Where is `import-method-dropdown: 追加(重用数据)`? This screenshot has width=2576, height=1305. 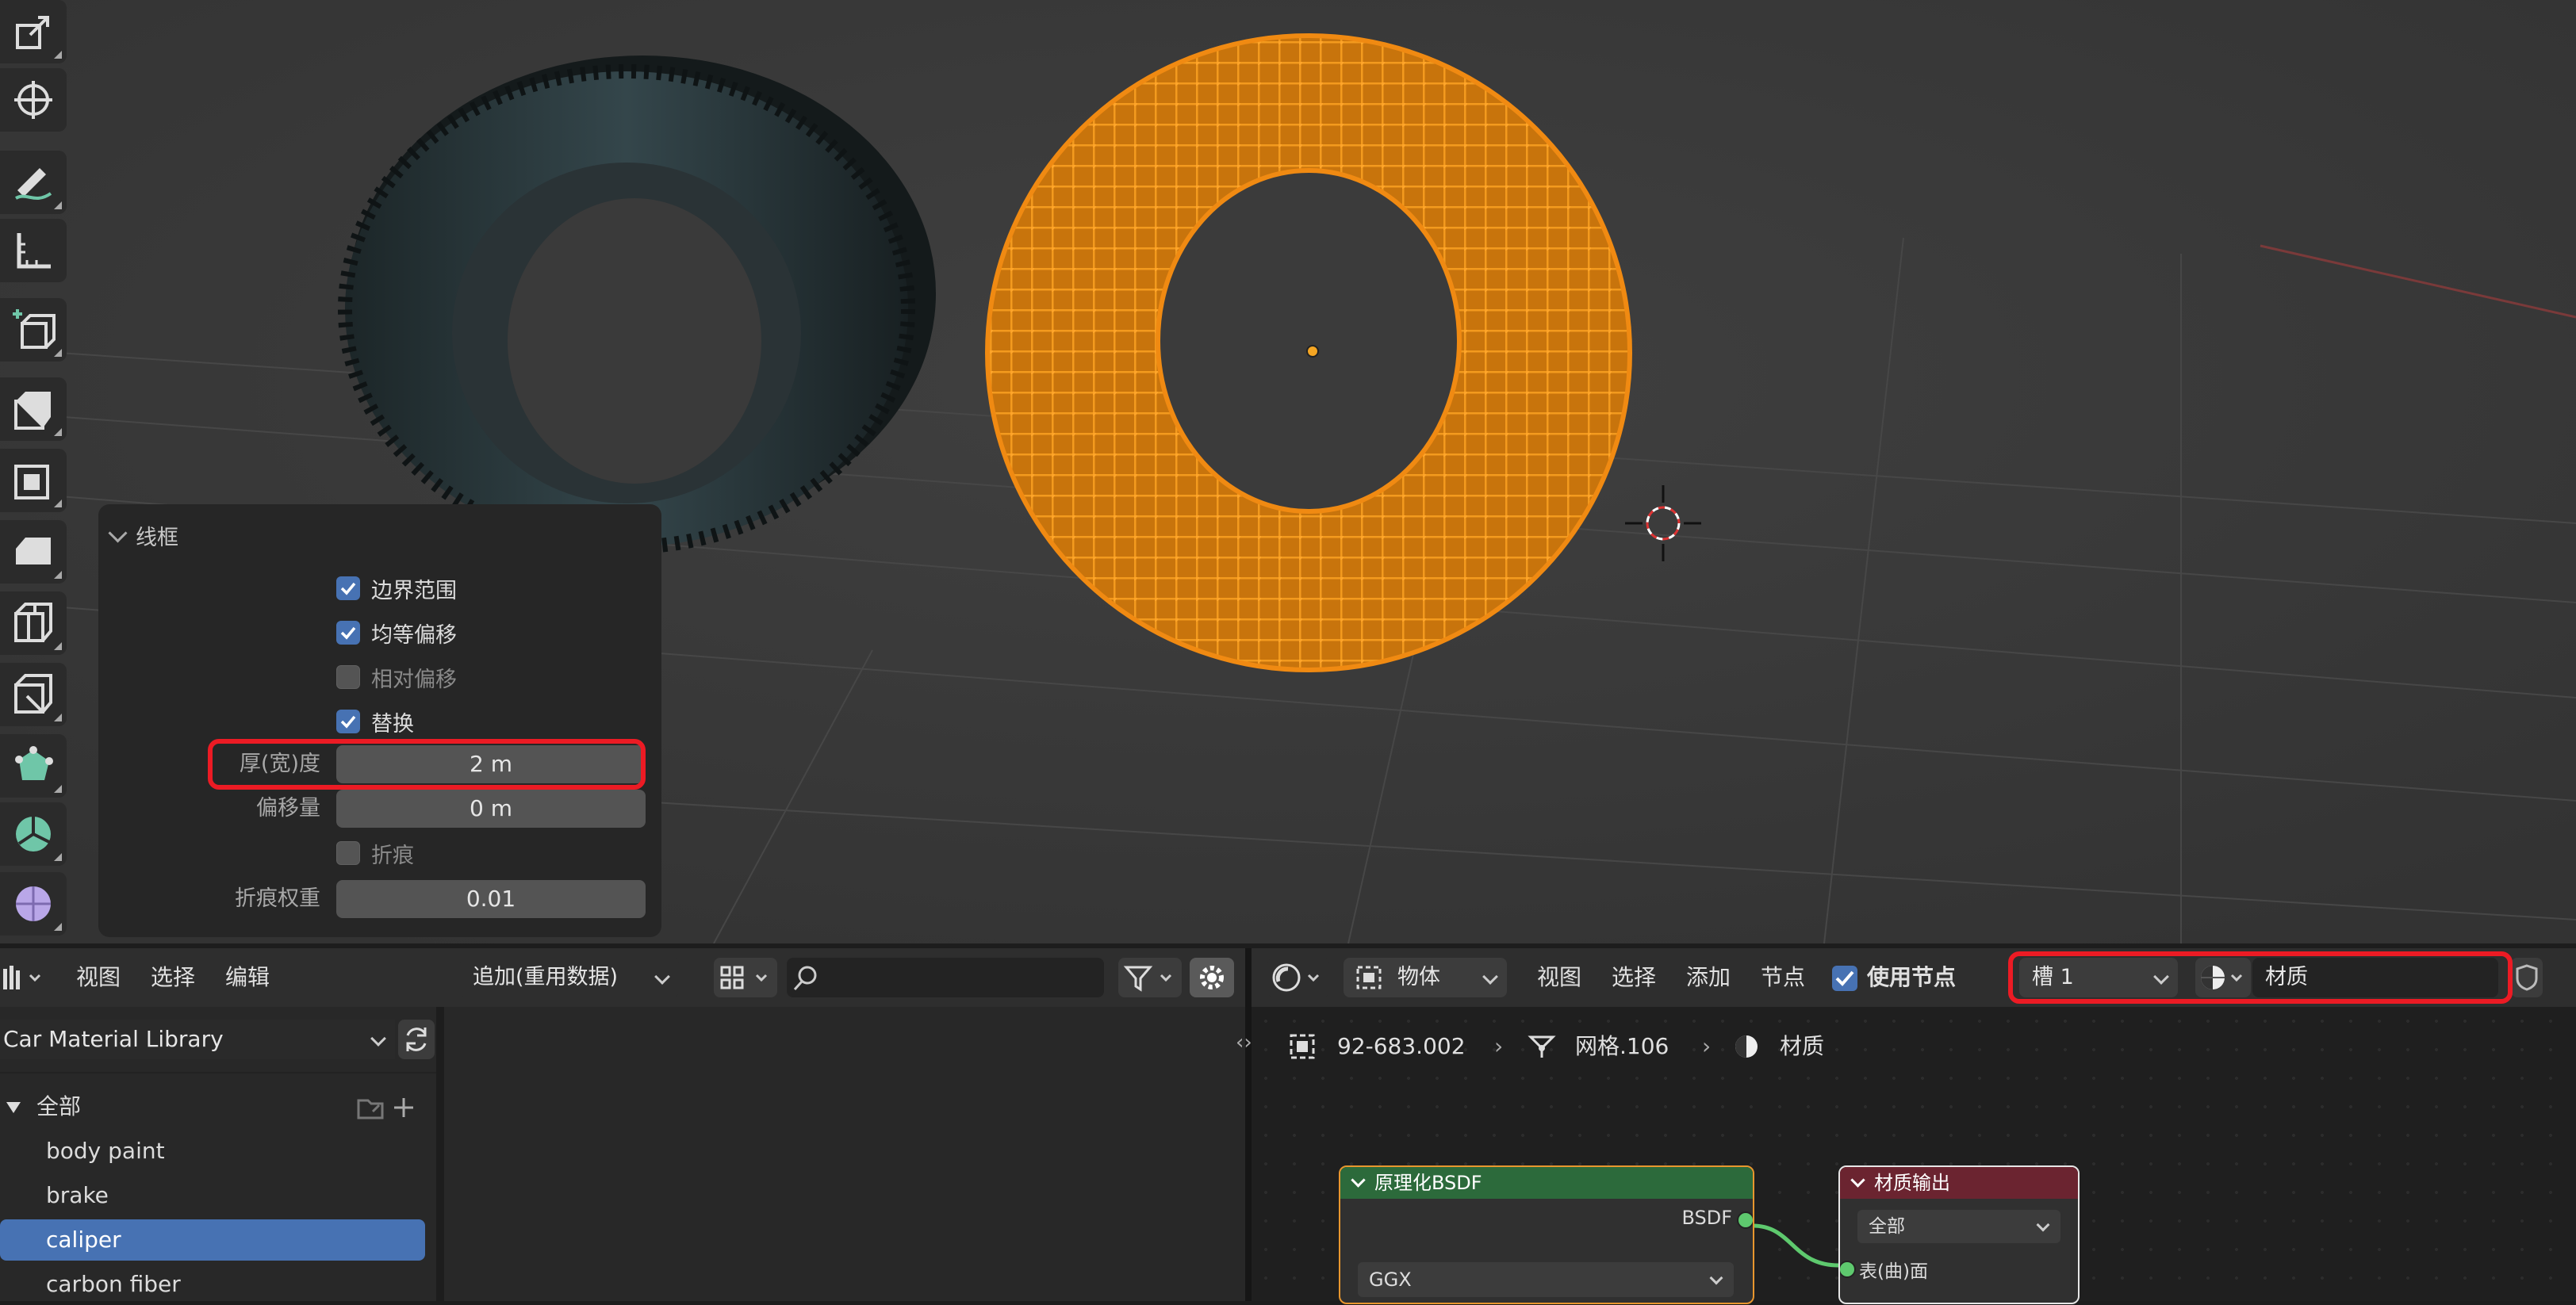
import-method-dropdown: 追加(重用数据) is located at coordinates (569, 977).